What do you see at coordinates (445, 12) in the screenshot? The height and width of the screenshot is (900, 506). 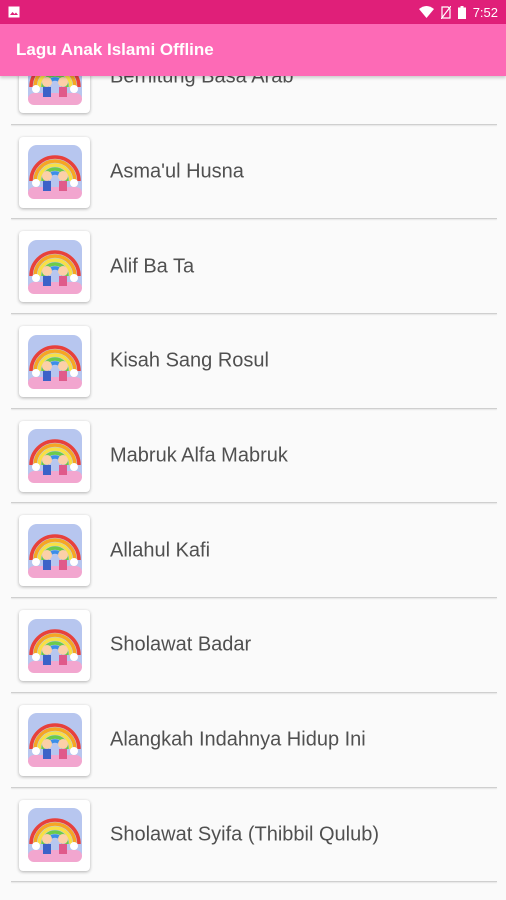 I see `no-sim-icon` at bounding box center [445, 12].